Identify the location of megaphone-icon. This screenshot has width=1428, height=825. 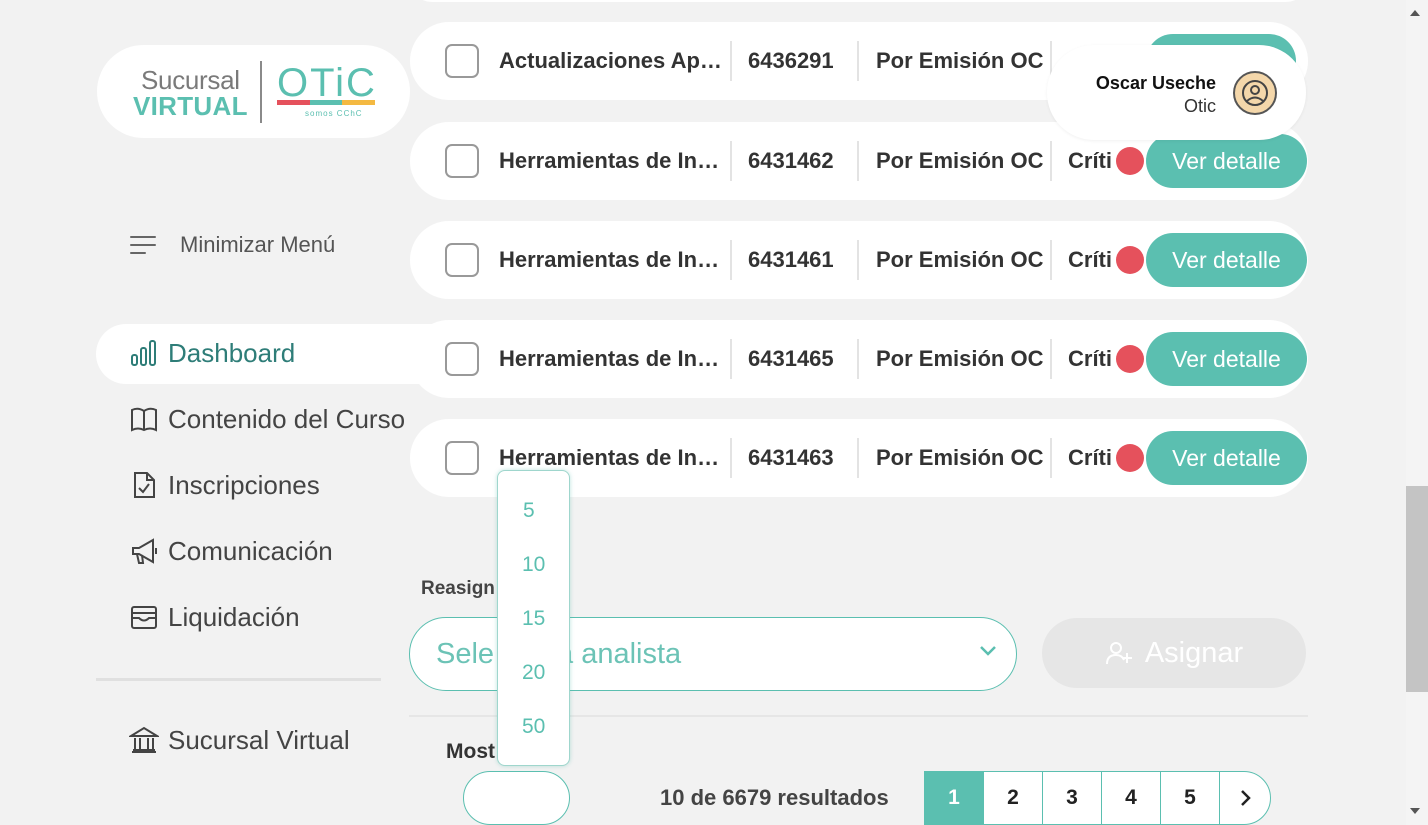
(144, 551).